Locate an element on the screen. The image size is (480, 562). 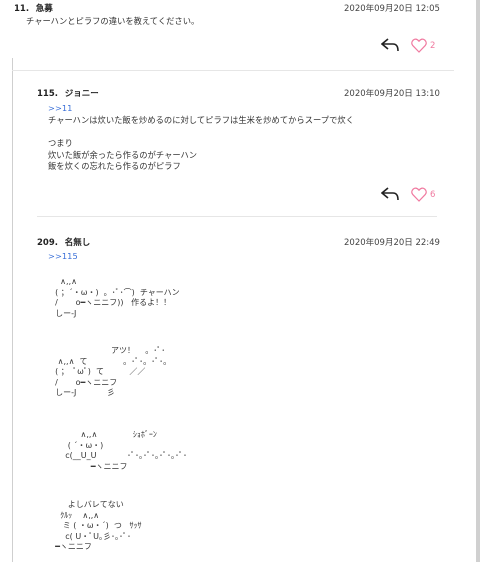
reply-anchor-link: >>11 is located at coordinates (60, 108).